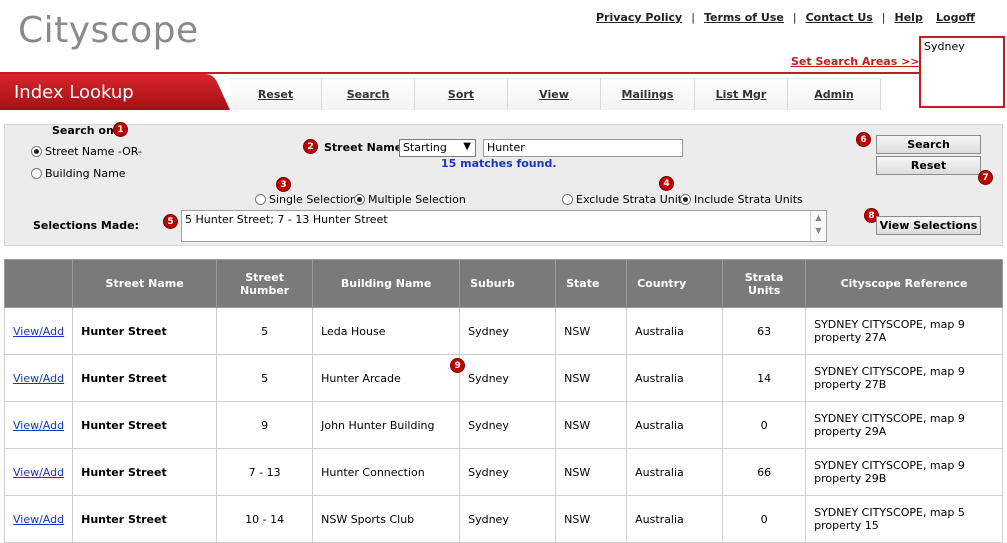 The image size is (1007, 543). I want to click on privacy-policy-link: Privacy Policy, so click(639, 17).